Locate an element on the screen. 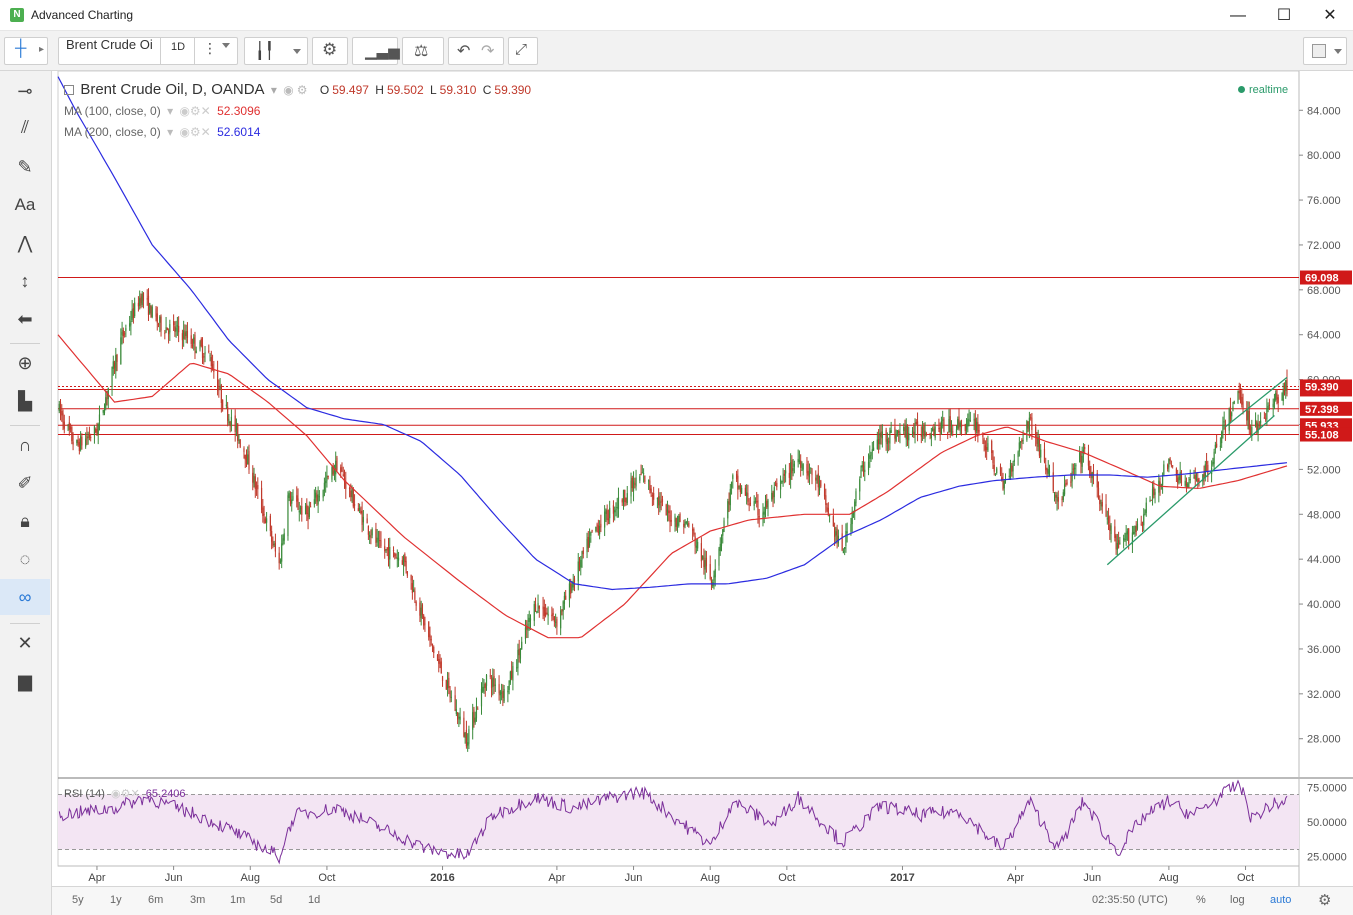 This screenshot has height=915, width=1353. range-button-1m: 1m is located at coordinates (237, 900).